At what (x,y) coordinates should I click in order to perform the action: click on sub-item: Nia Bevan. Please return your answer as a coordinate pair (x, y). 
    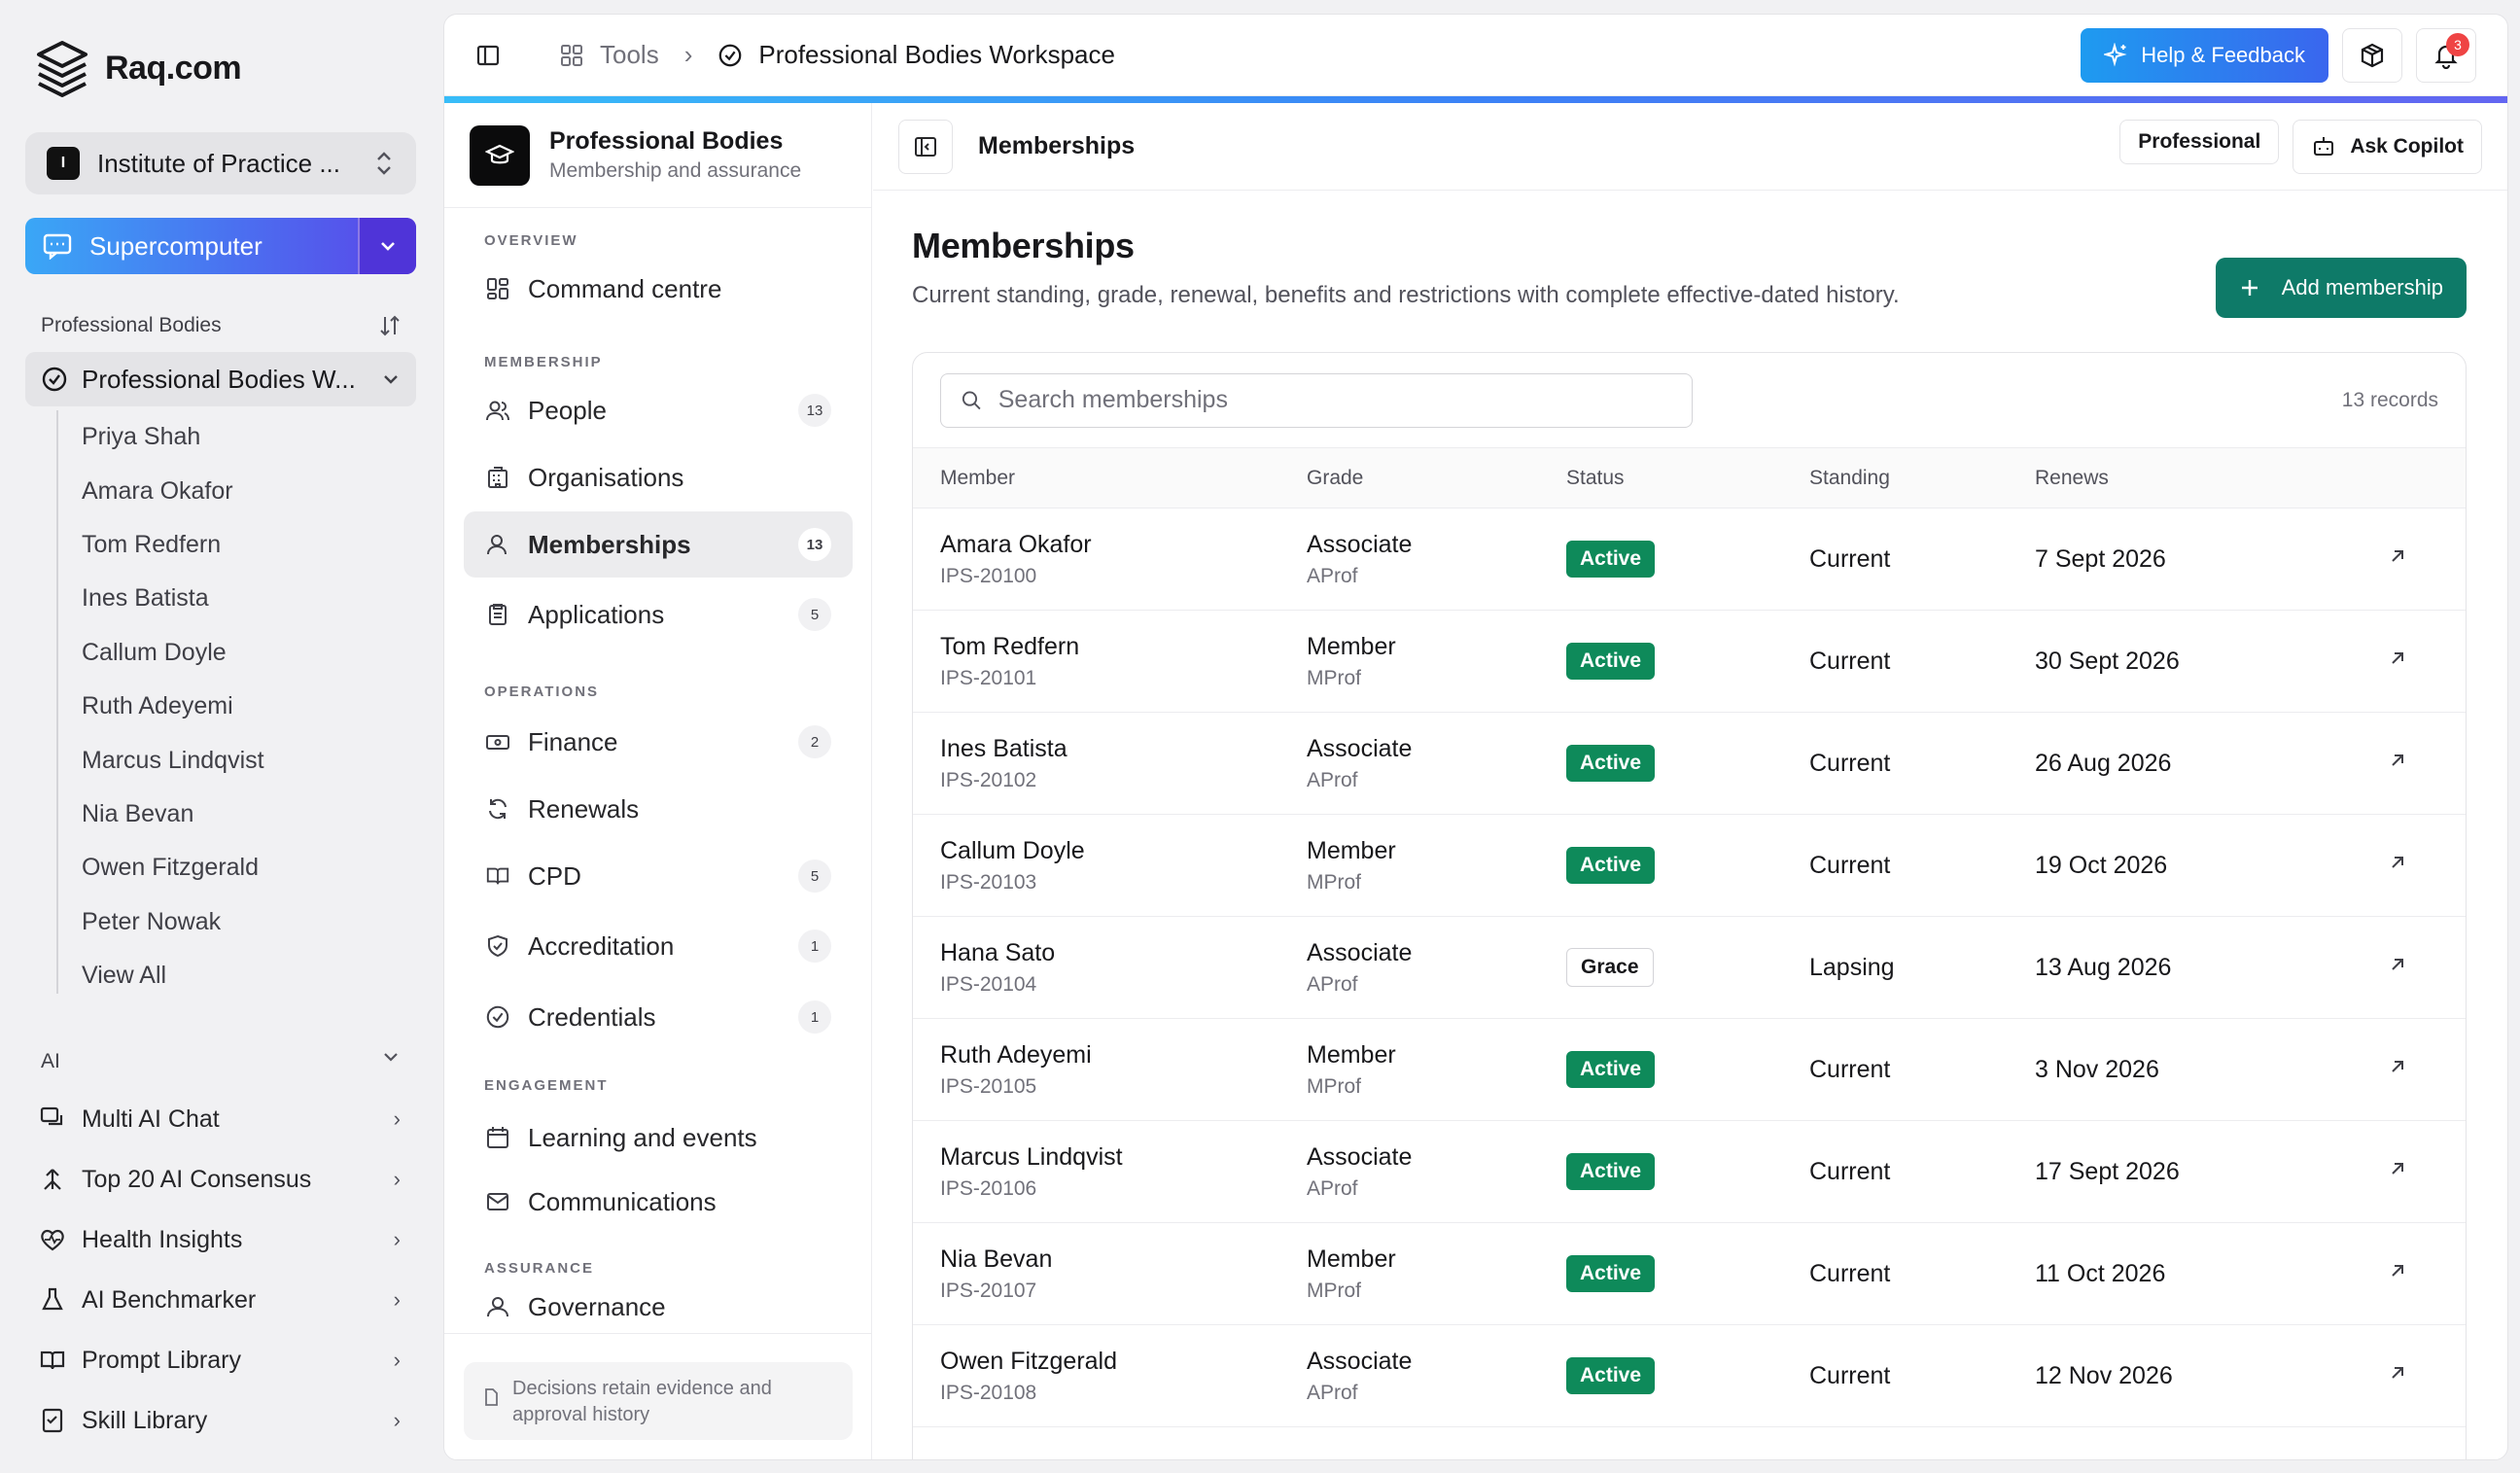
    Looking at the image, I should click on (173, 814).